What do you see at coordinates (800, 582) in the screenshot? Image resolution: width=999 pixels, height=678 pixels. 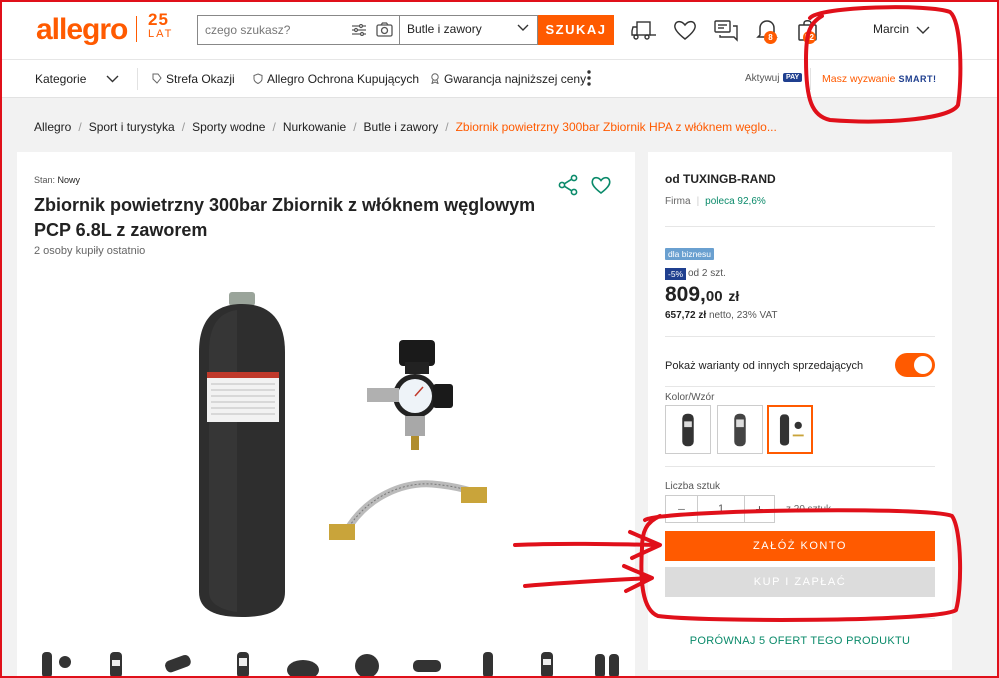 I see `buy-and-pay-button: KUP I ZAPŁAĆ` at bounding box center [800, 582].